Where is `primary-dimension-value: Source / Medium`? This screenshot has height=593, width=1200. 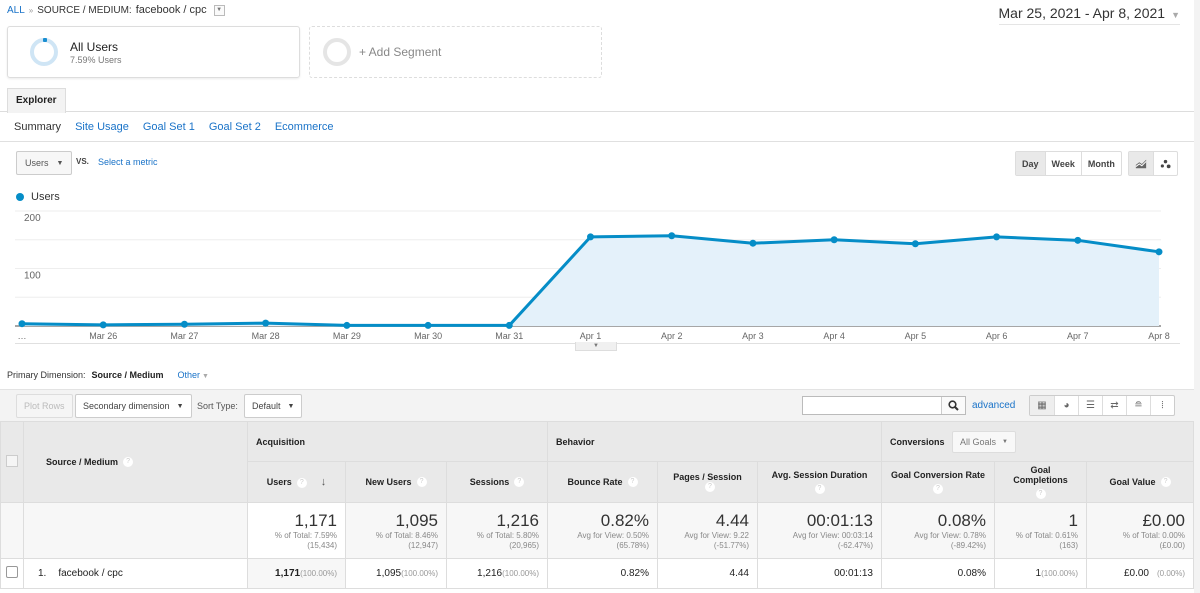 primary-dimension-value: Source / Medium is located at coordinates (128, 375).